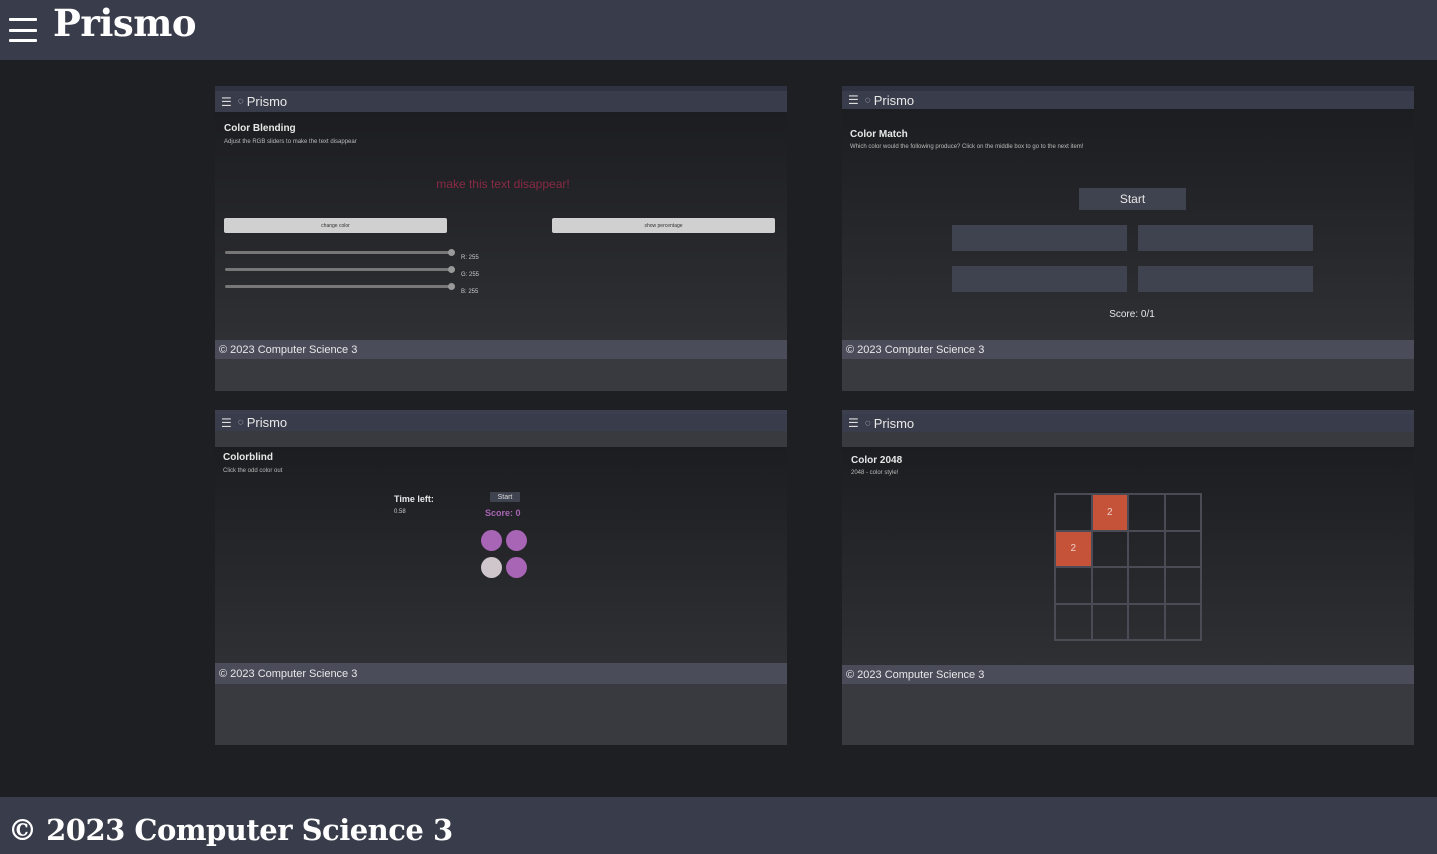  What do you see at coordinates (335, 225) in the screenshot?
I see `change-color-button: change color` at bounding box center [335, 225].